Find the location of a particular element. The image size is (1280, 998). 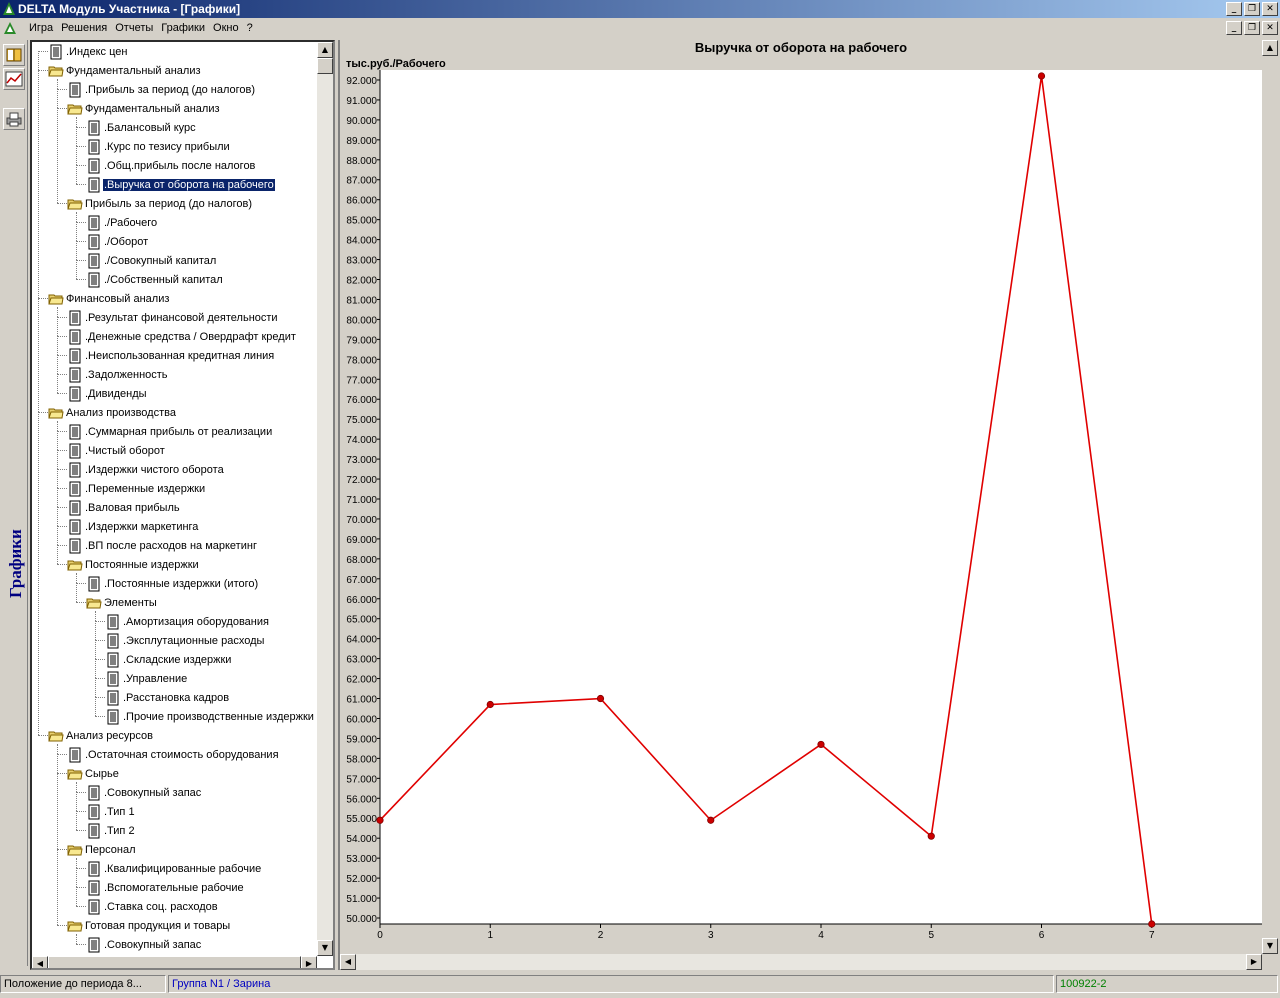

tree-folder-node: Финансовый анализ is located at coordinates (109, 298).